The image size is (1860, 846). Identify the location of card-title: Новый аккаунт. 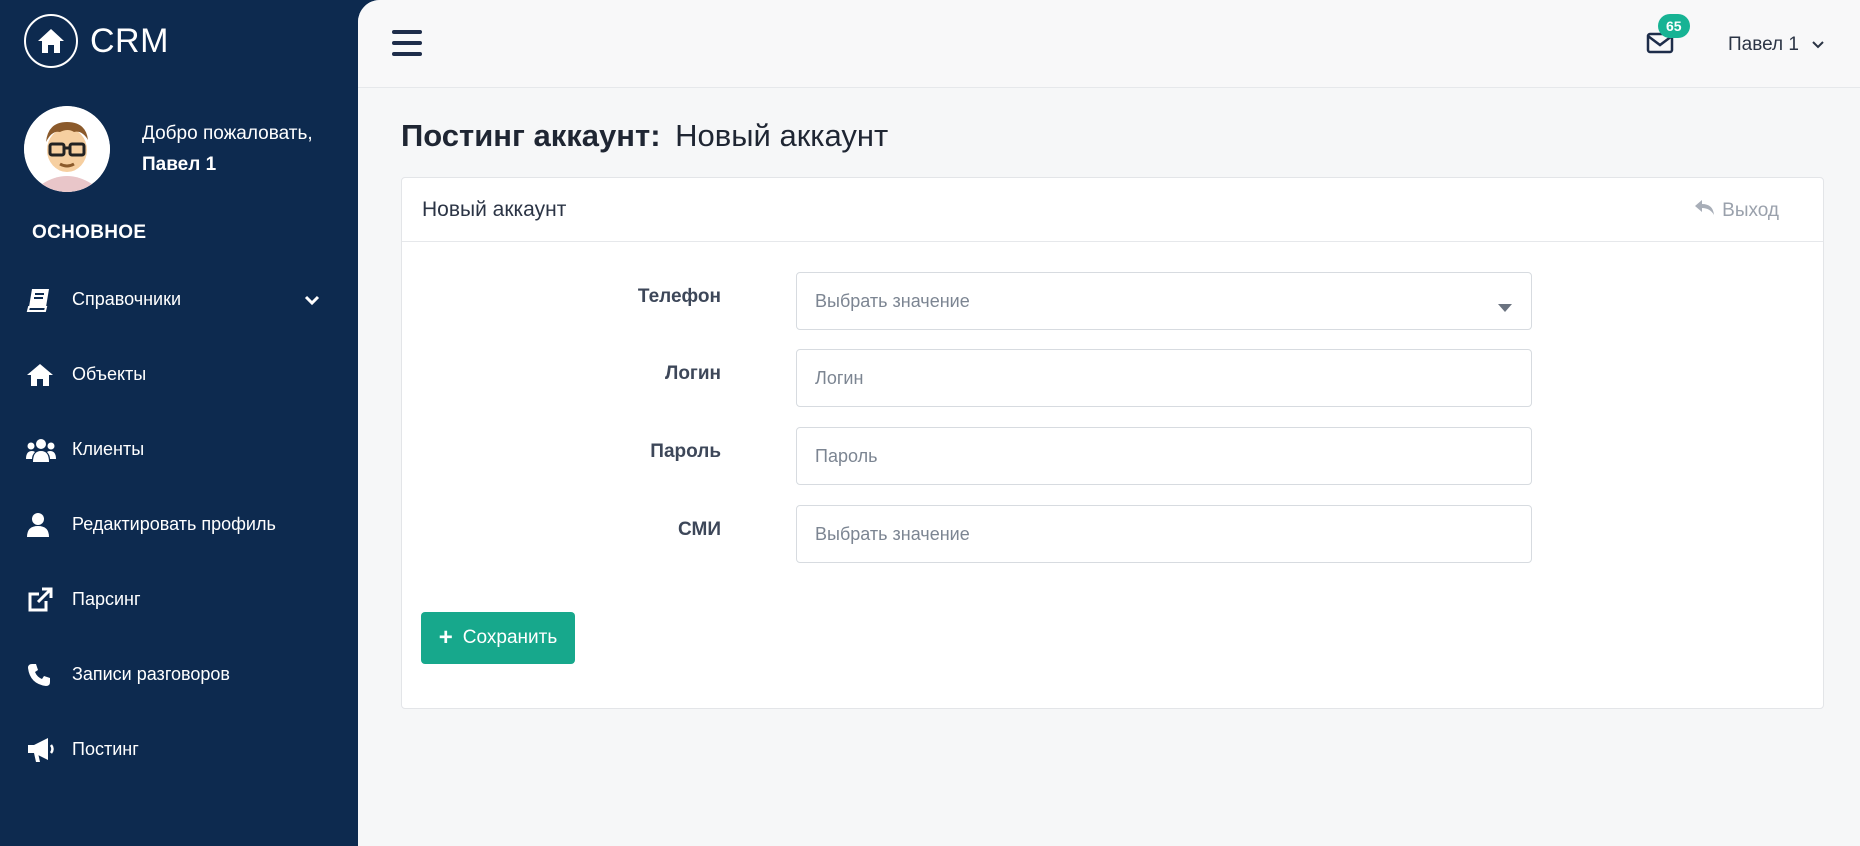
(494, 209).